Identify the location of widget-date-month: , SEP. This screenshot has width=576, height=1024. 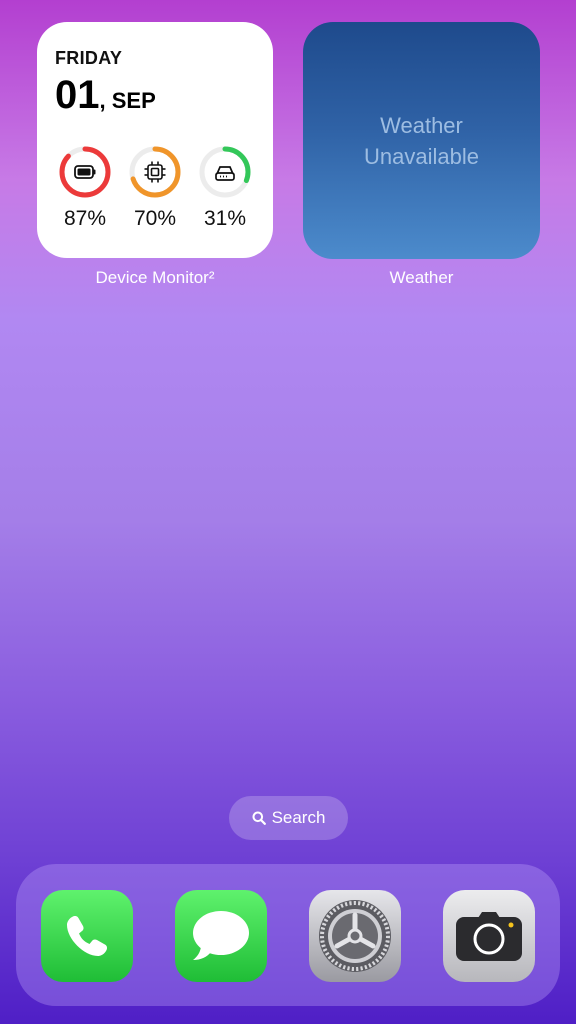
(127, 100).